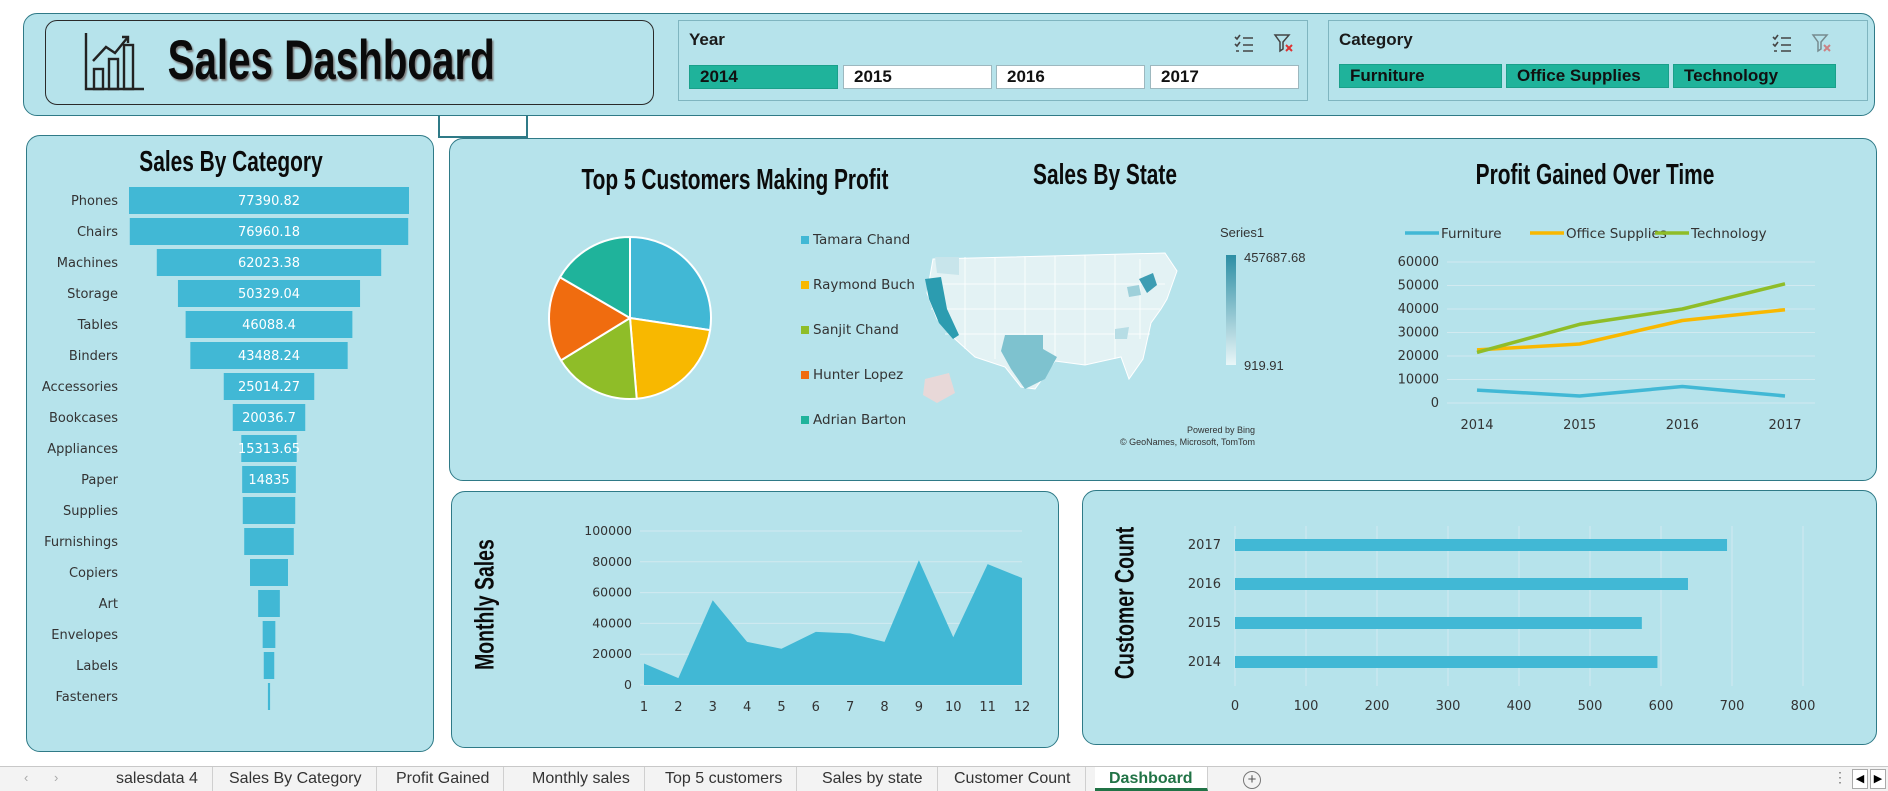 This screenshot has width=1888, height=791. Describe the element at coordinates (953, 707) in the screenshot. I see `area-x-tick: 10` at that location.